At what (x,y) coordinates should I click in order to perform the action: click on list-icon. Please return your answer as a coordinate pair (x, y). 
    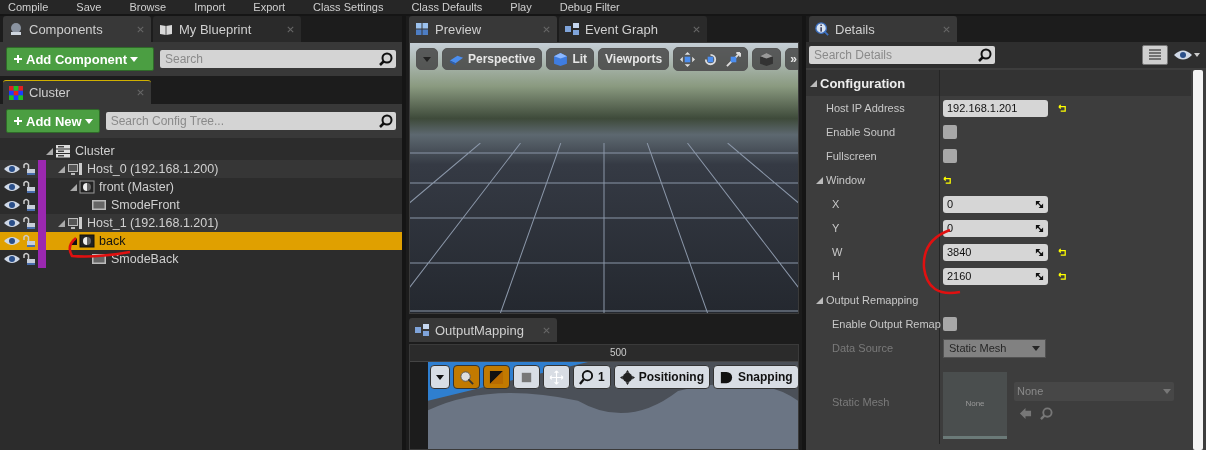
    Looking at the image, I should click on (1155, 55).